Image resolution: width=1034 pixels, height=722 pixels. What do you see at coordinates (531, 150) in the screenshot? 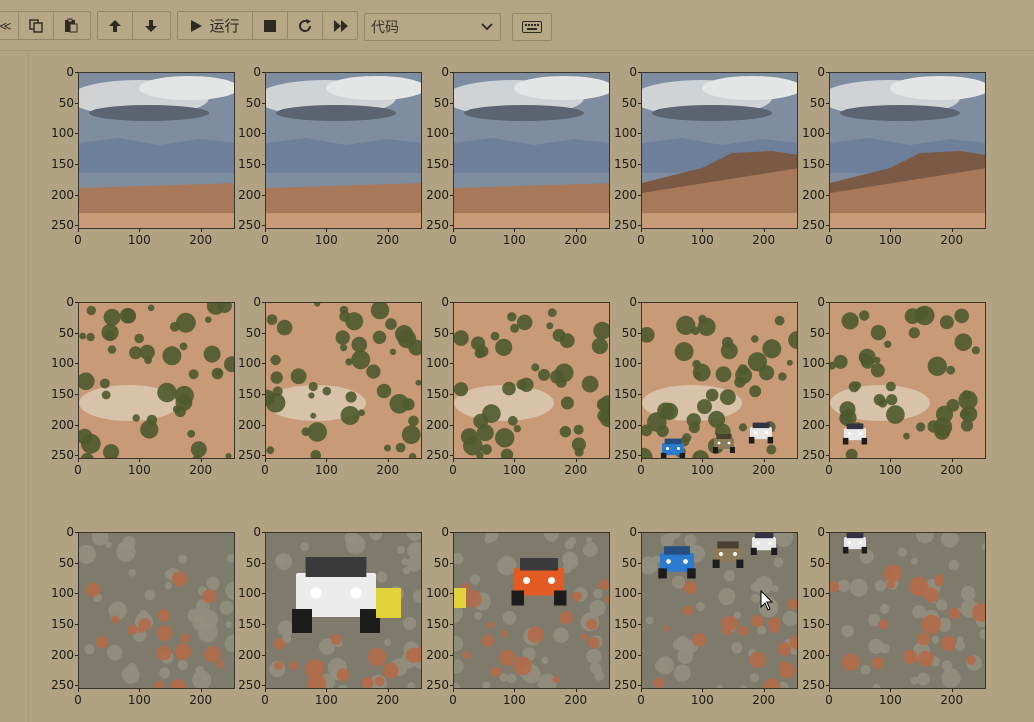
I see `subplot-image-r0-c2` at bounding box center [531, 150].